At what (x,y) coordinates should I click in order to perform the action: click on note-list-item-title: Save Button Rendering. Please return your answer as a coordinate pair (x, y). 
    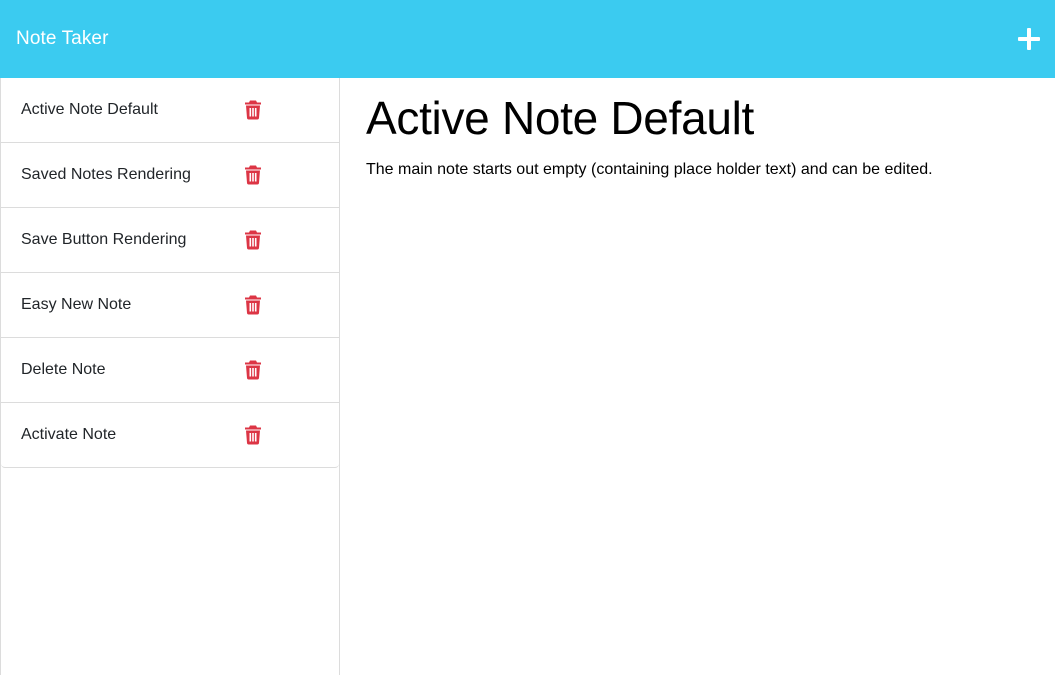
    Looking at the image, I should click on (103, 240).